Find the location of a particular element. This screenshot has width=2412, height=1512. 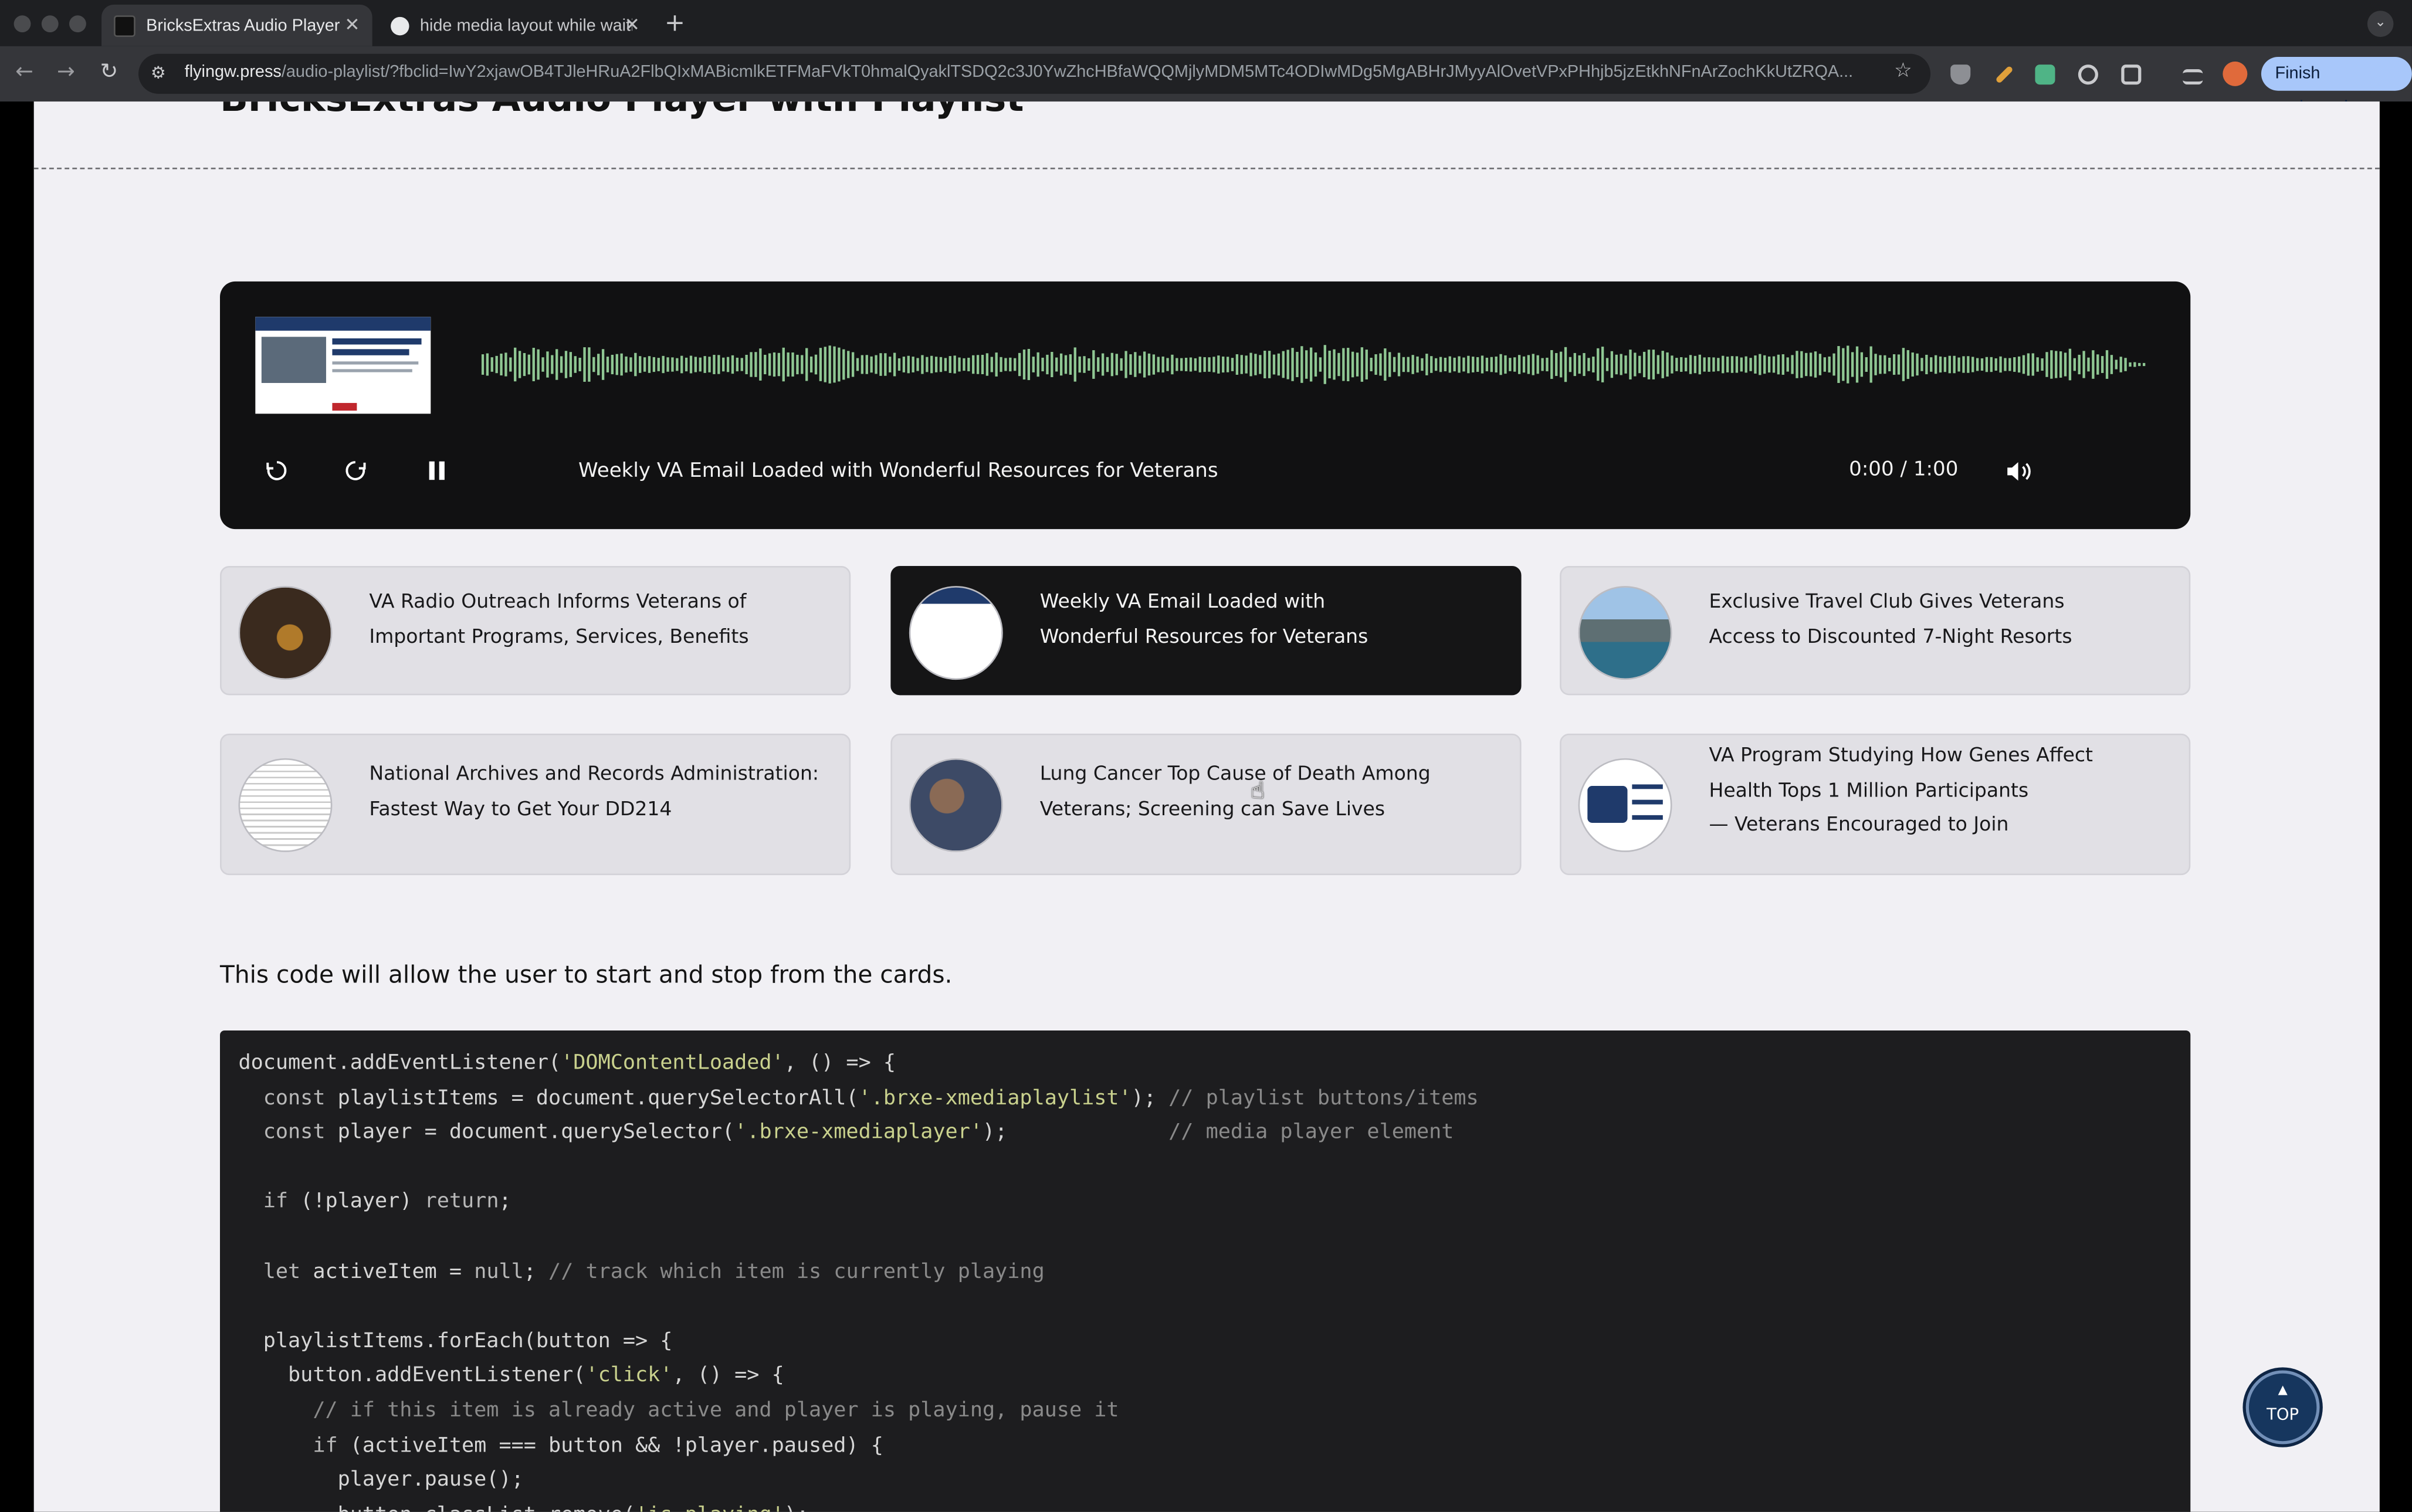

window-zoom-icon is located at coordinates (77, 24).